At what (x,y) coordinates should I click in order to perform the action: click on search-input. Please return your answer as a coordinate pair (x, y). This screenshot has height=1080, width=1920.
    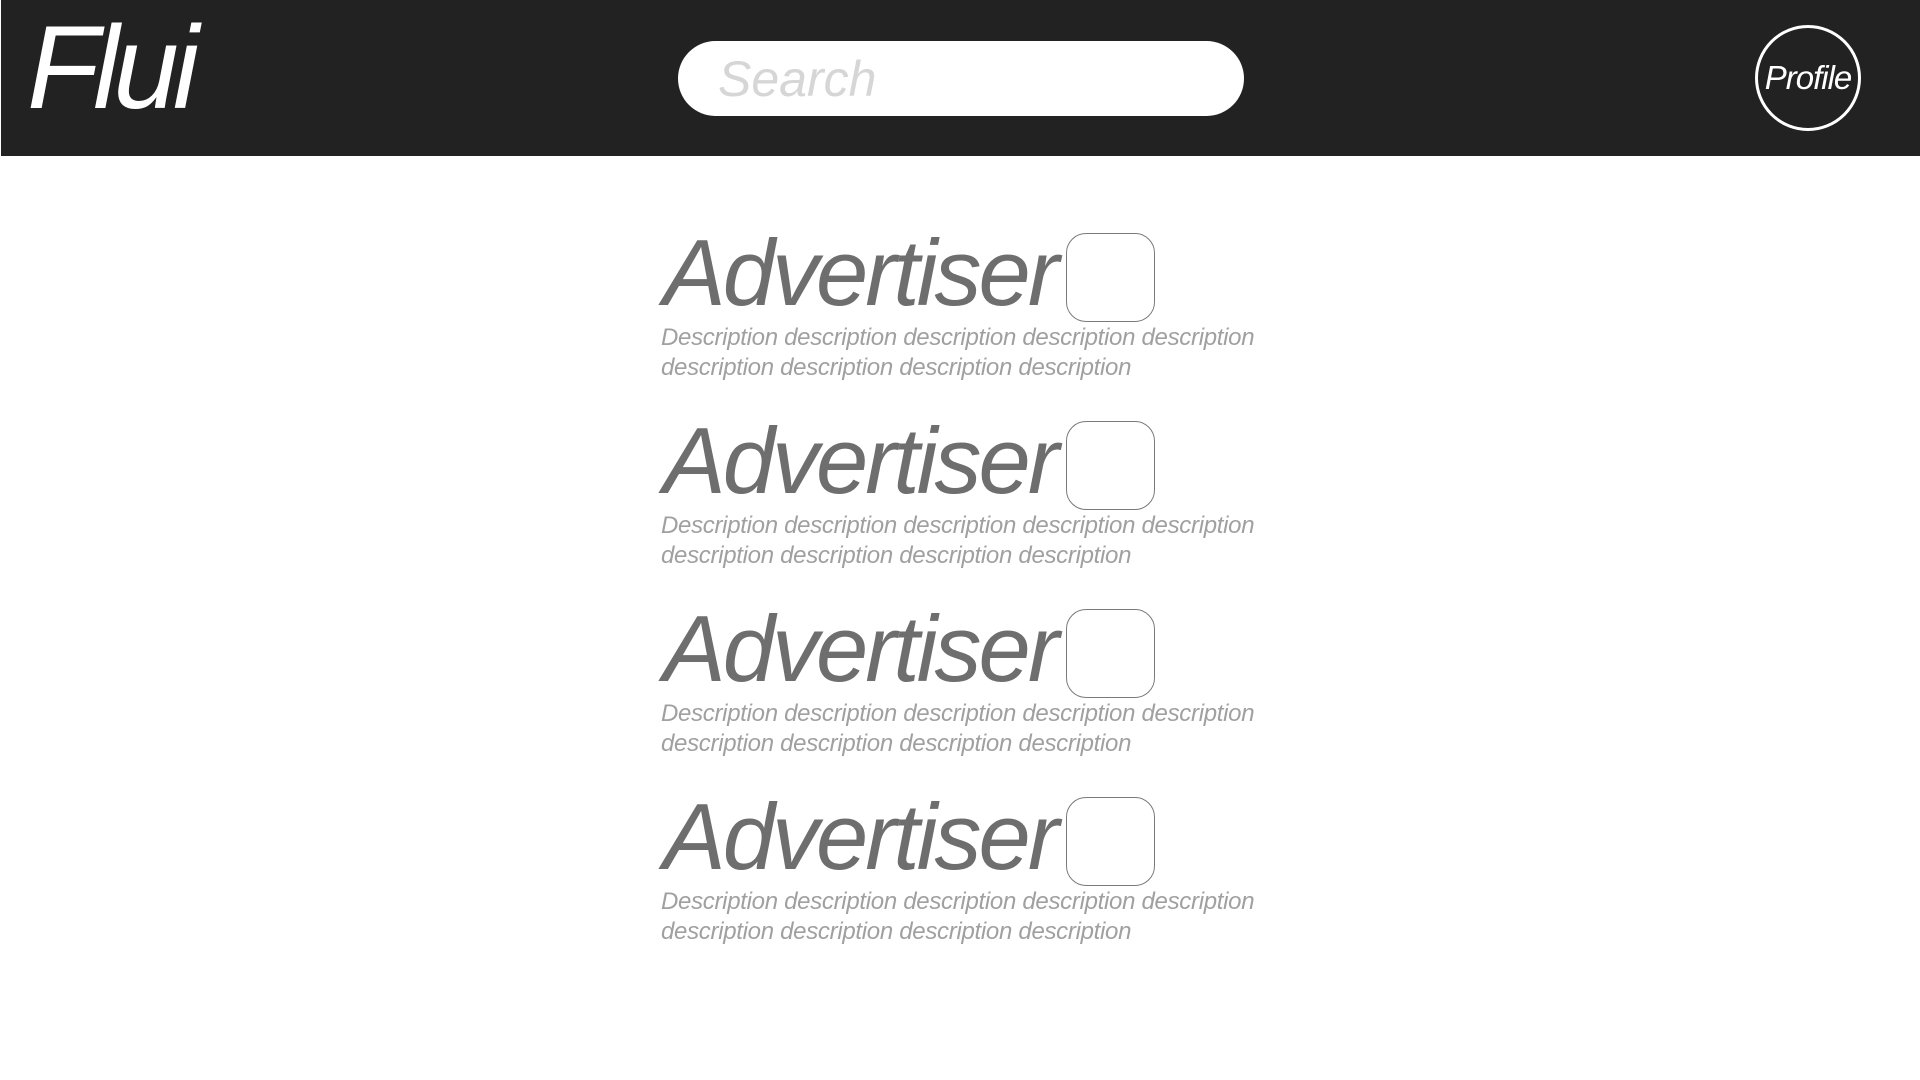
    Looking at the image, I should click on (961, 78).